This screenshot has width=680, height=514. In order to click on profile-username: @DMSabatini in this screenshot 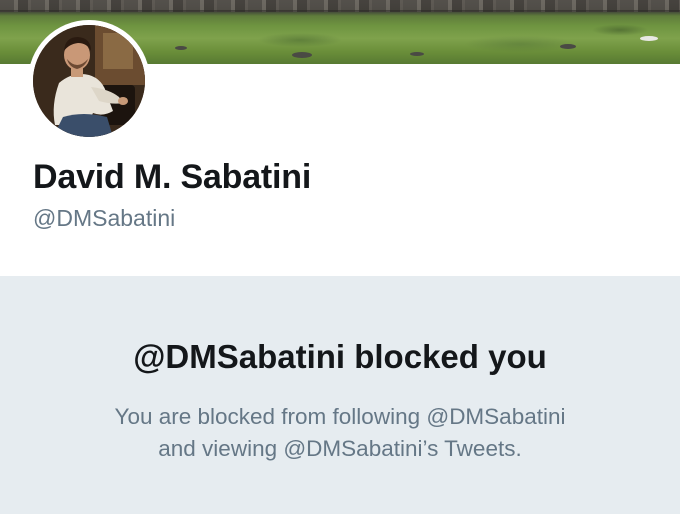, I will do `click(104, 218)`.